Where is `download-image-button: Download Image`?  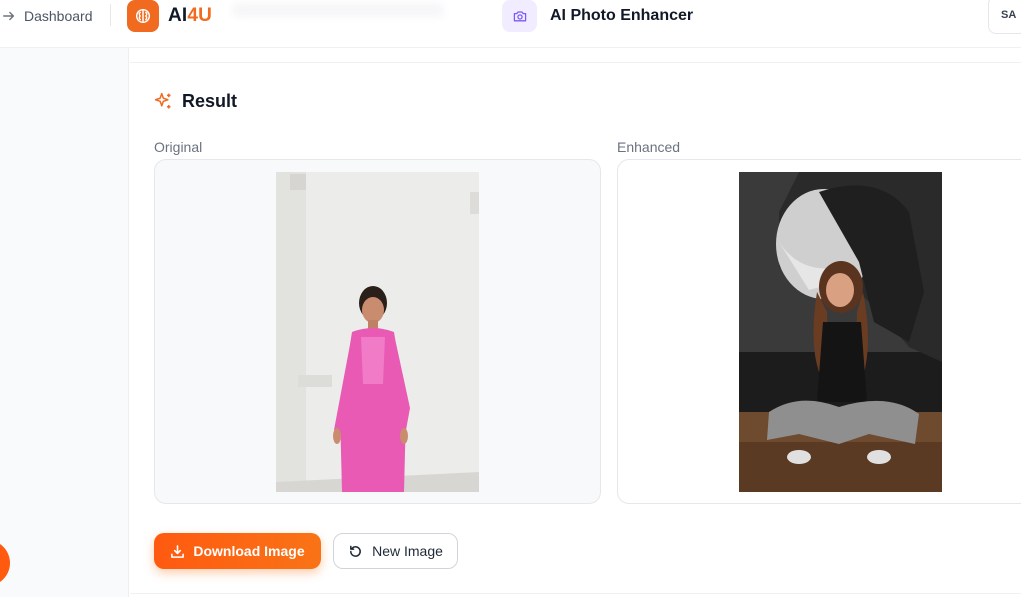
download-image-button: Download Image is located at coordinates (237, 551).